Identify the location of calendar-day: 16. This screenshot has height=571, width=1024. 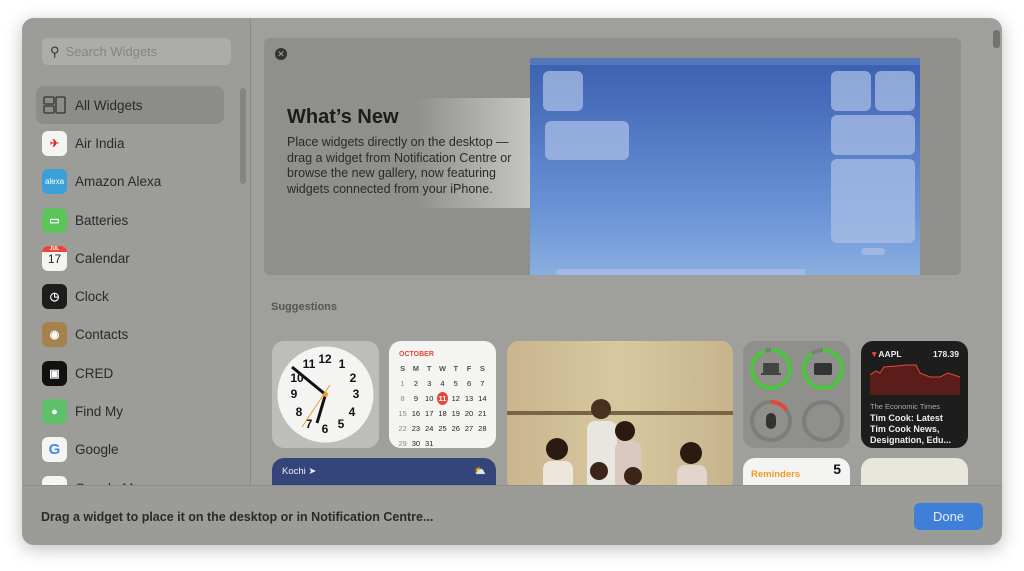
(416, 413).